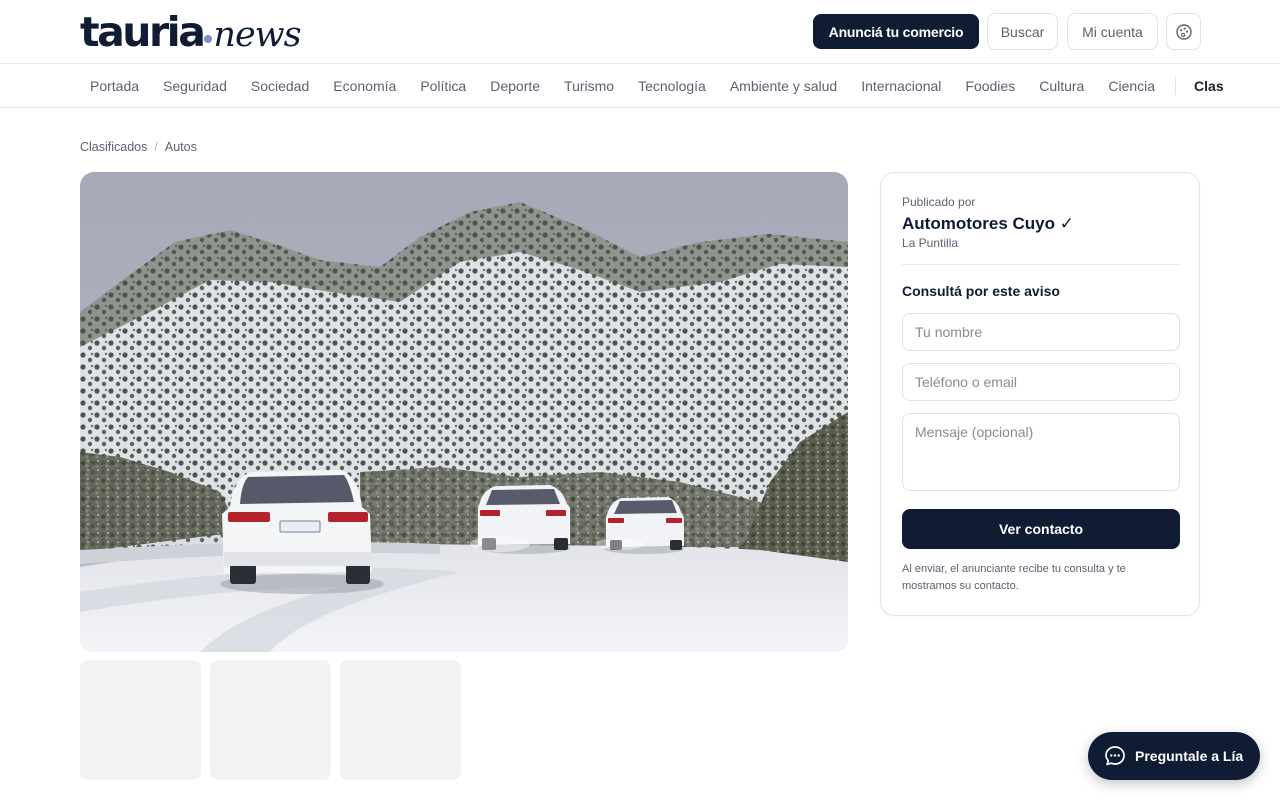 This screenshot has height=800, width=1280. What do you see at coordinates (1041, 332) in the screenshot?
I see `name-input` at bounding box center [1041, 332].